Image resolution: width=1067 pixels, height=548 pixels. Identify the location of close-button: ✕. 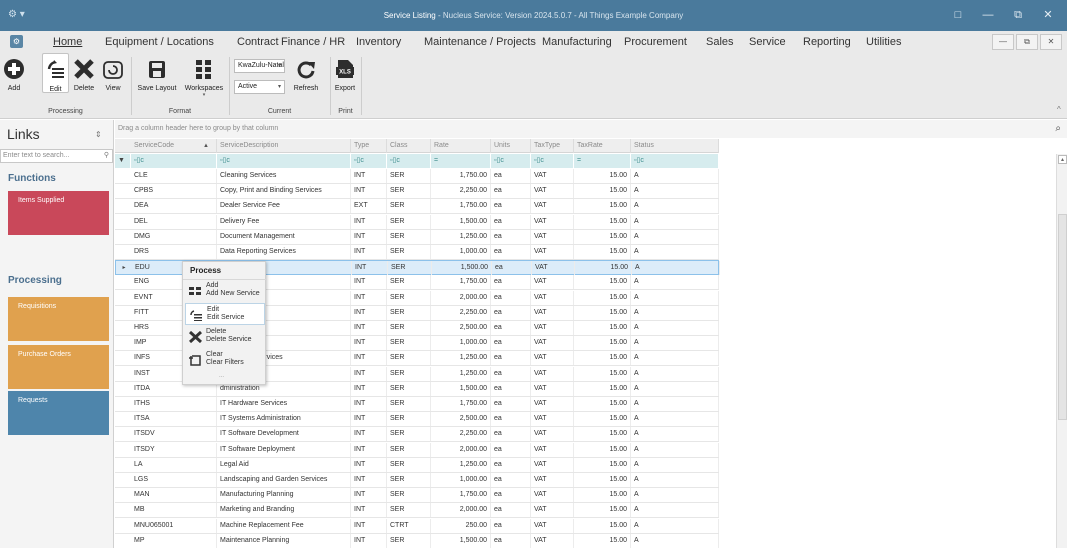
(1048, 15).